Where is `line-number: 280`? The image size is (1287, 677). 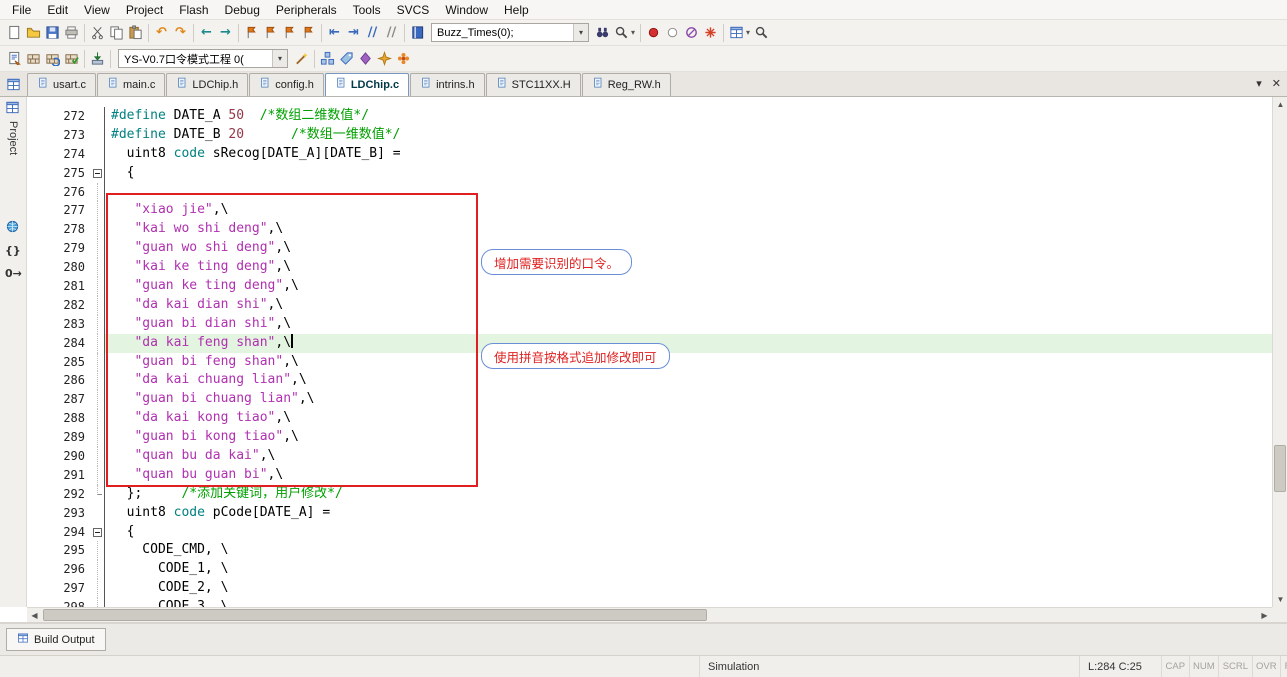
line-number: 280 is located at coordinates (59, 267).